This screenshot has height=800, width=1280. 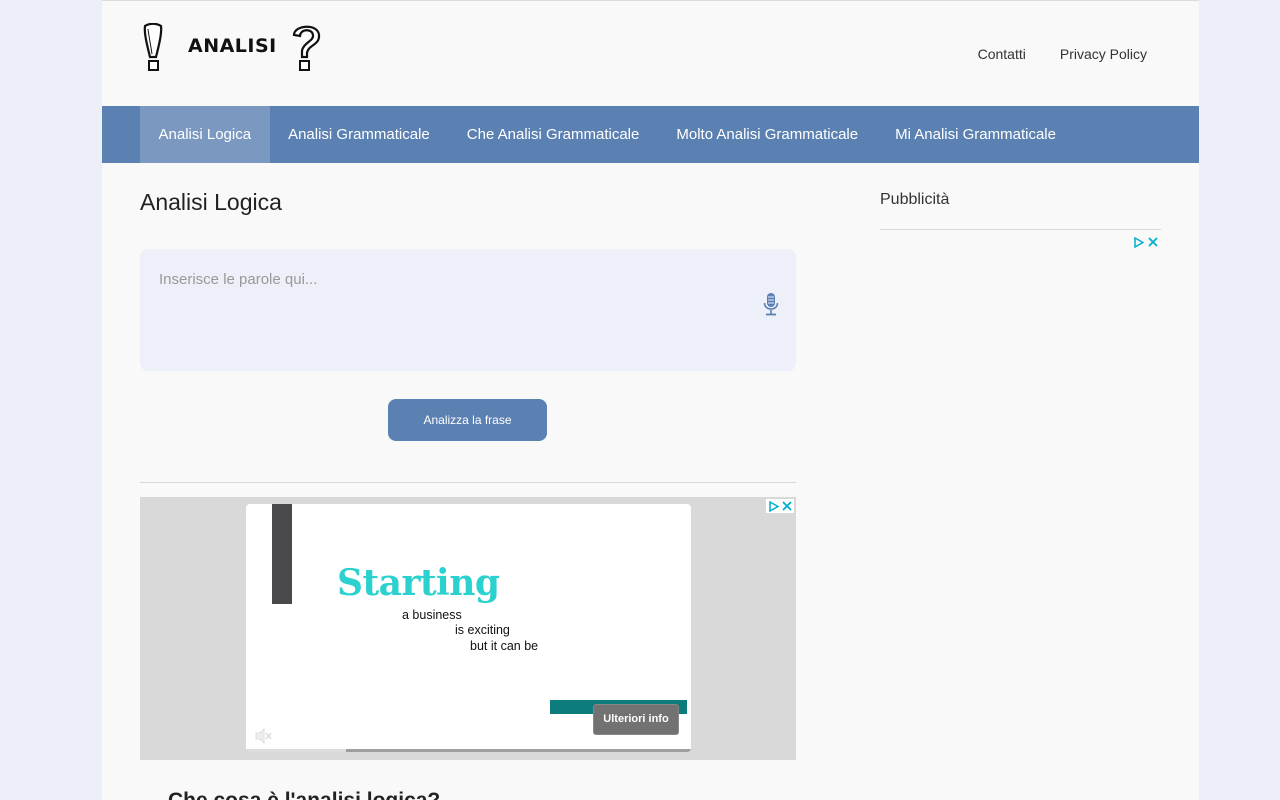 What do you see at coordinates (211, 202) in the screenshot?
I see `page-title: Analisi Logica` at bounding box center [211, 202].